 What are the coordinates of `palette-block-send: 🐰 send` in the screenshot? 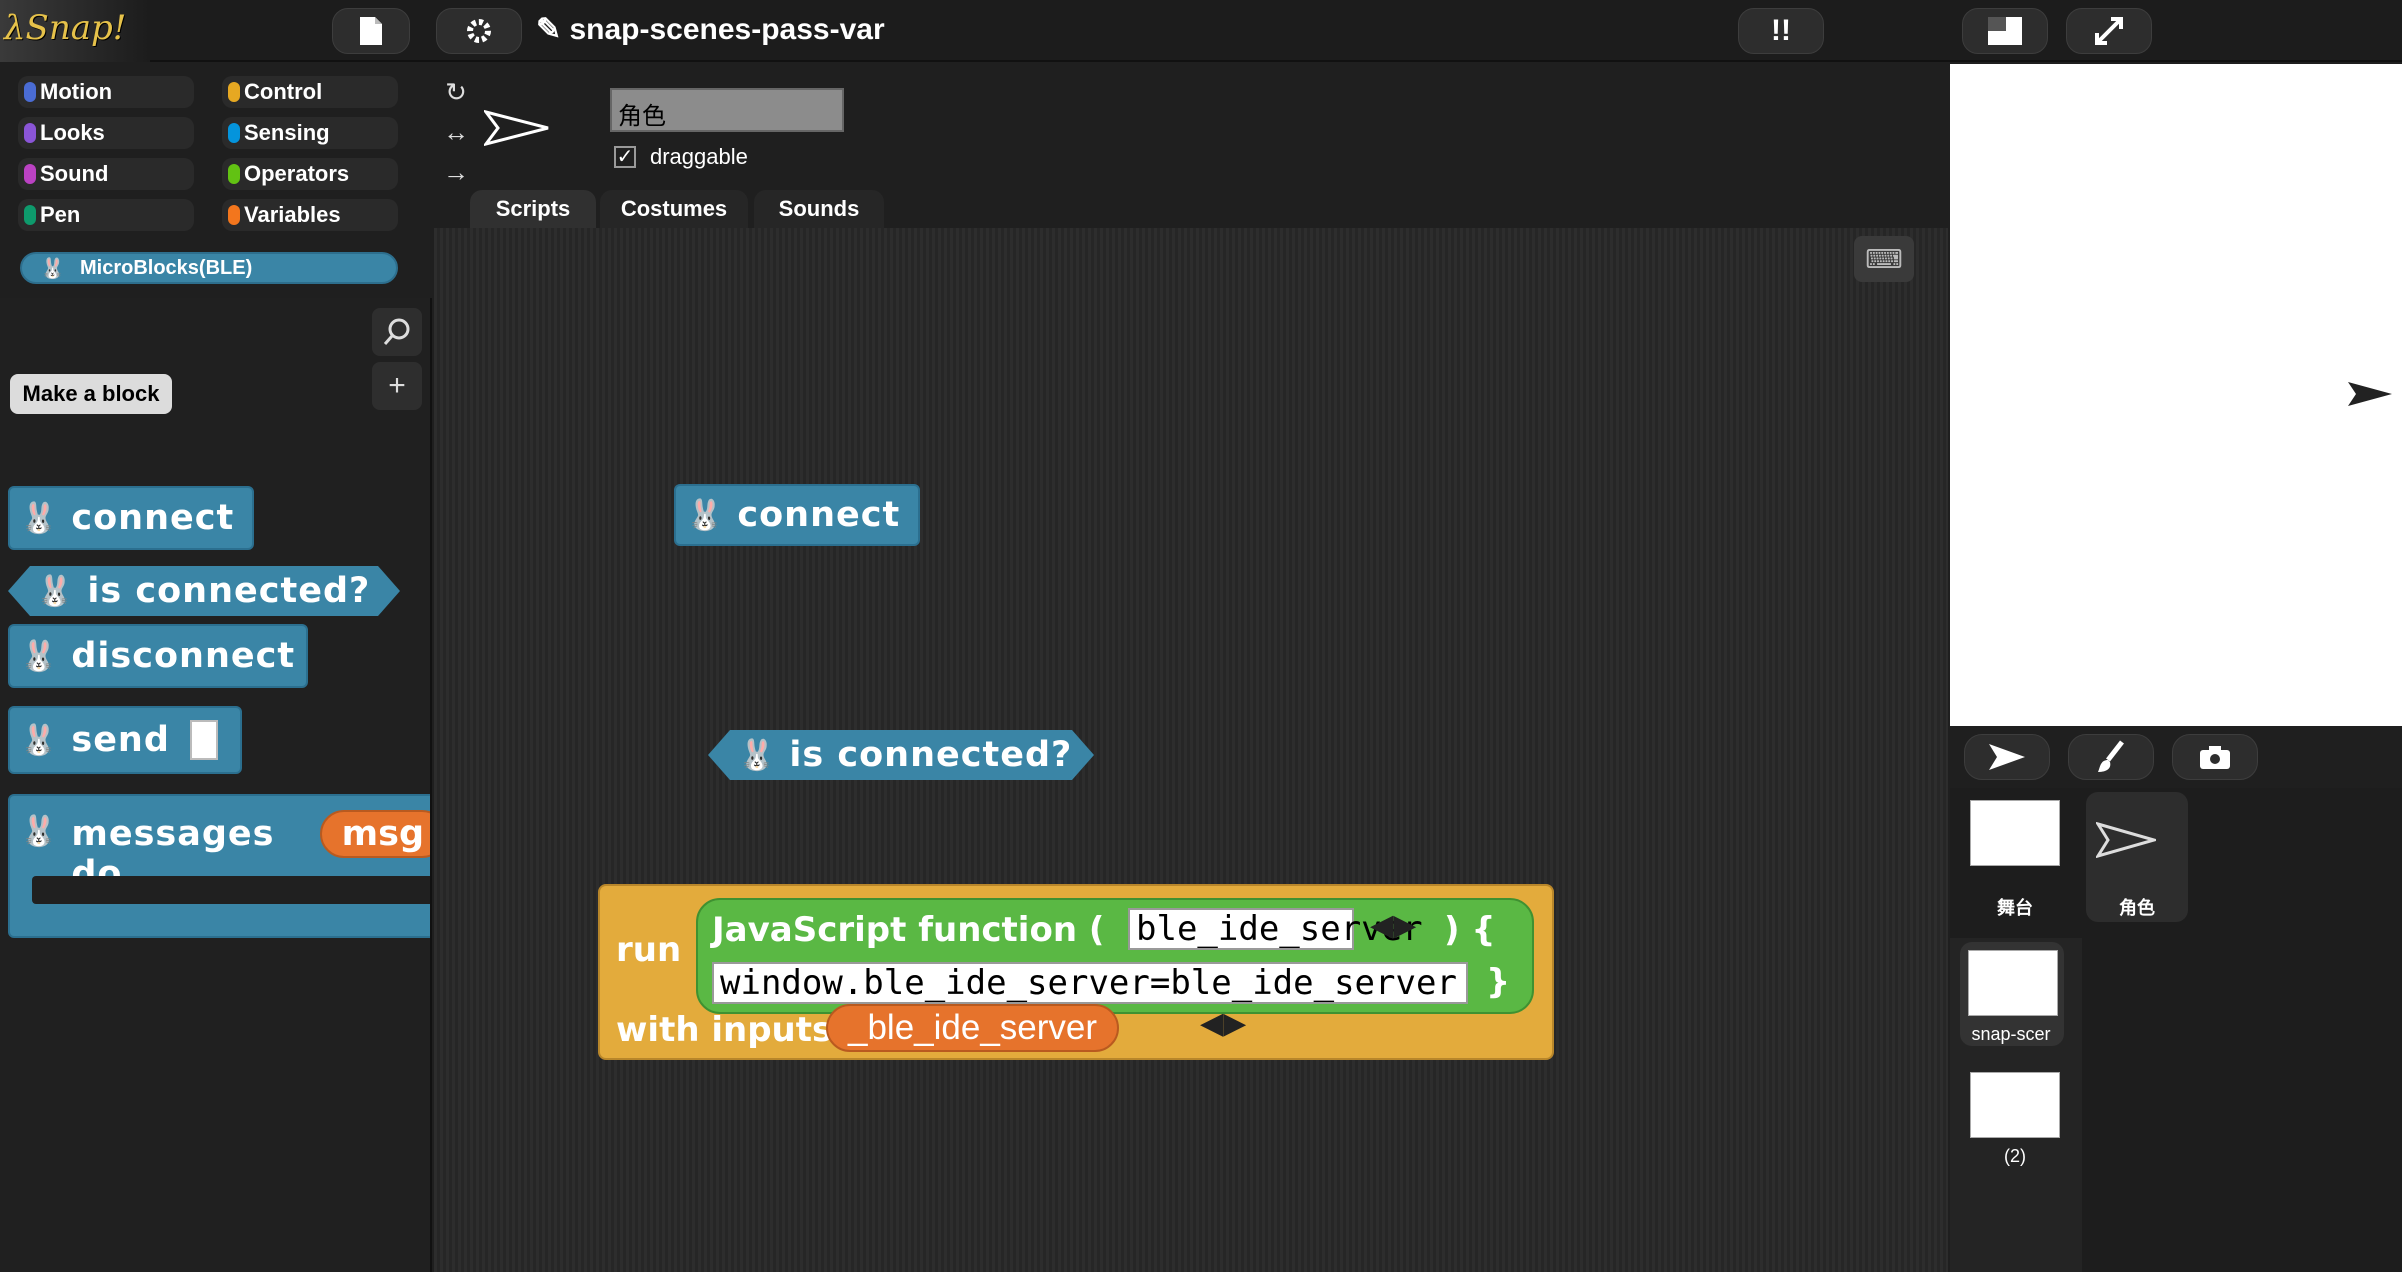 It's located at (125, 740).